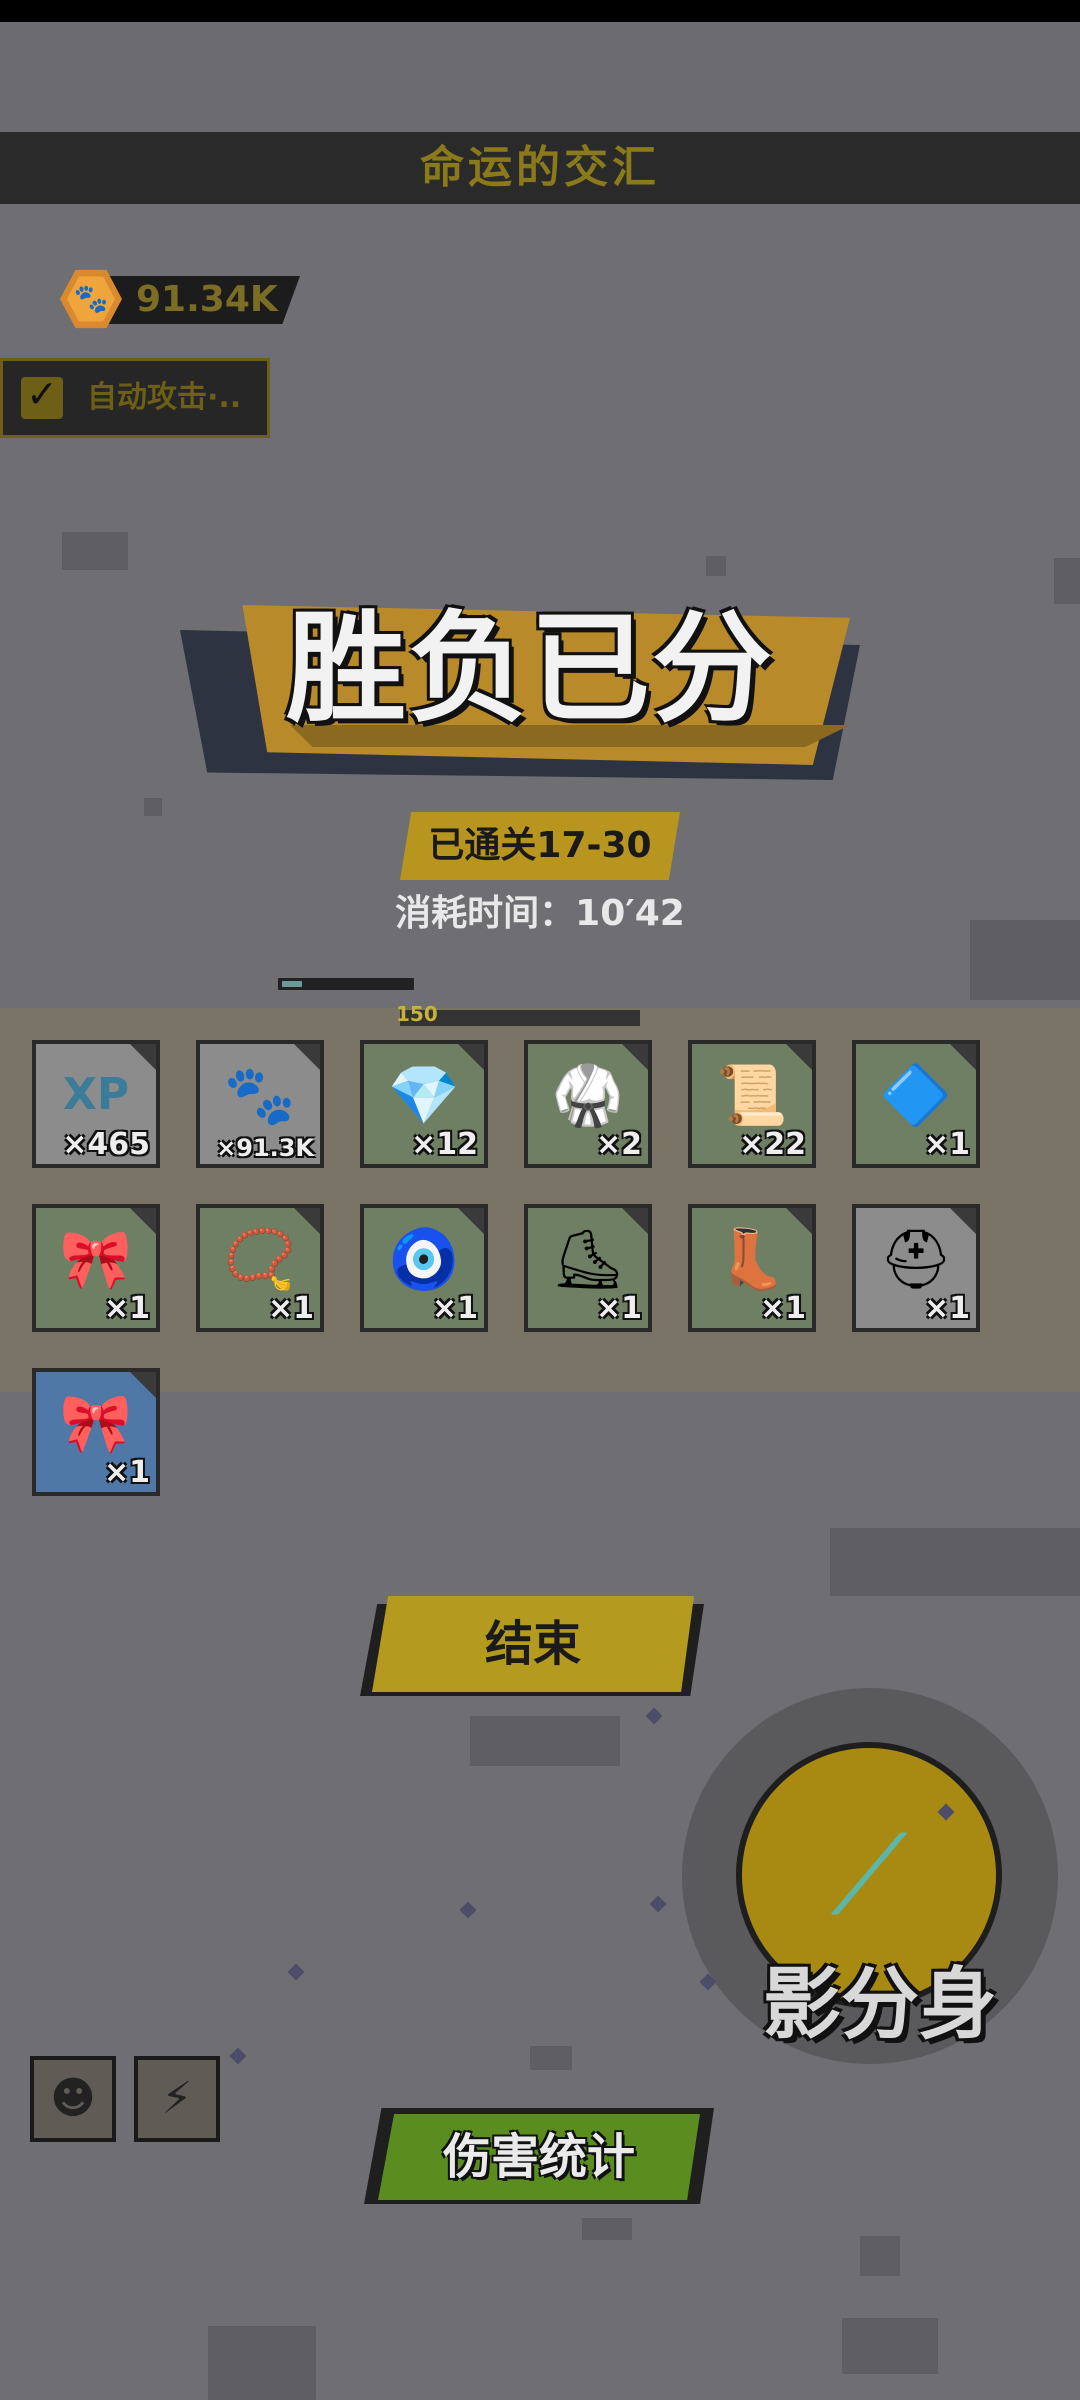 The width and height of the screenshot is (1080, 2400). I want to click on paw-glyph: 🐾, so click(91, 298).